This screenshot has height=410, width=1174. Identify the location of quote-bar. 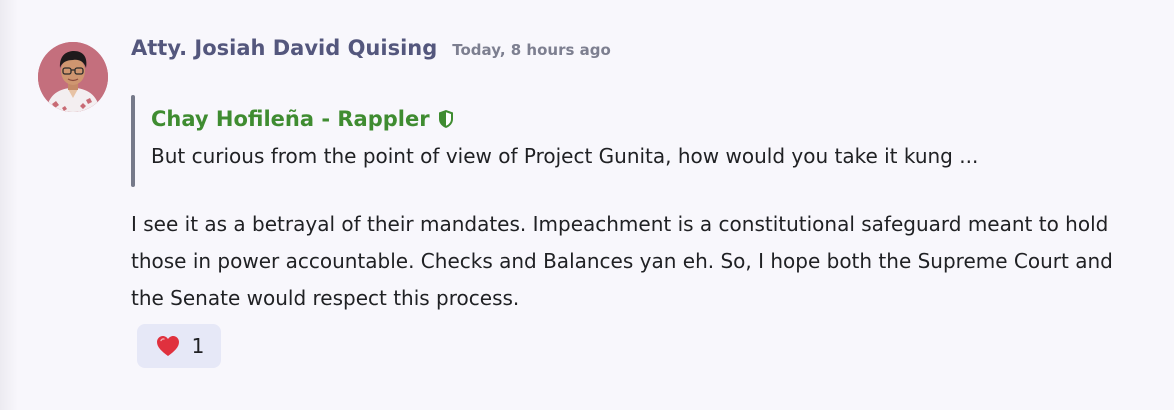
(133, 141).